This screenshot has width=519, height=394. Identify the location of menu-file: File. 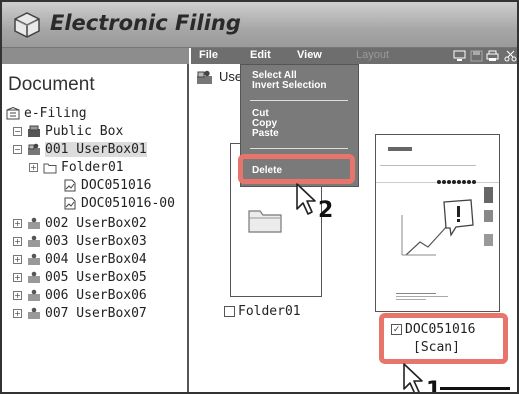
(208, 55).